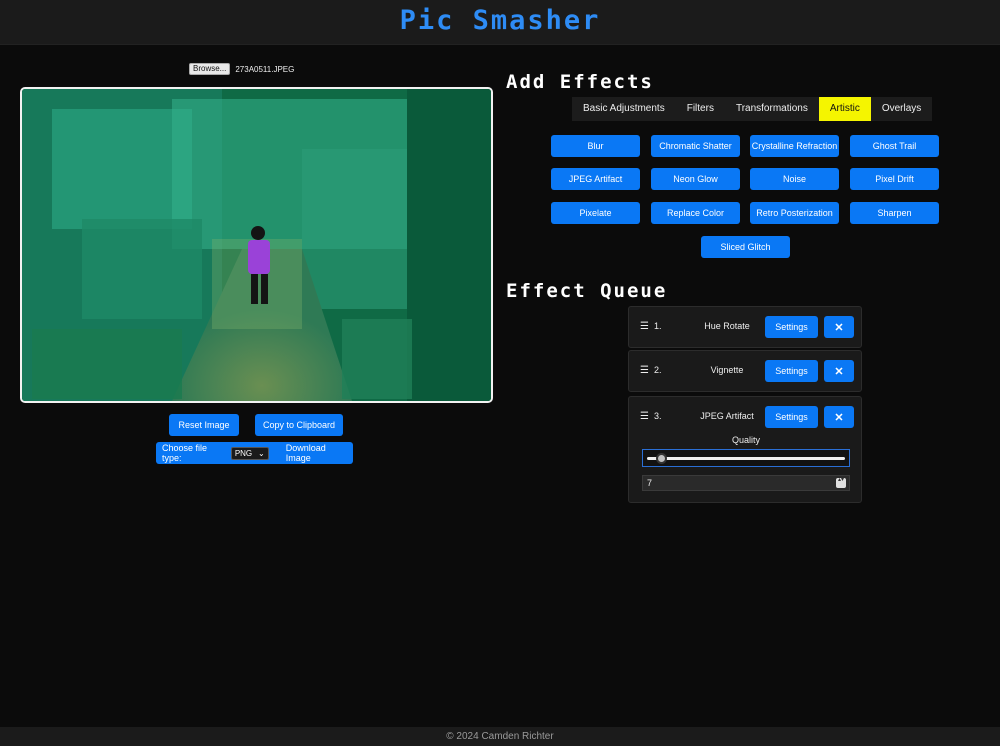  I want to click on file-name: 273A0511.JPEG, so click(265, 69).